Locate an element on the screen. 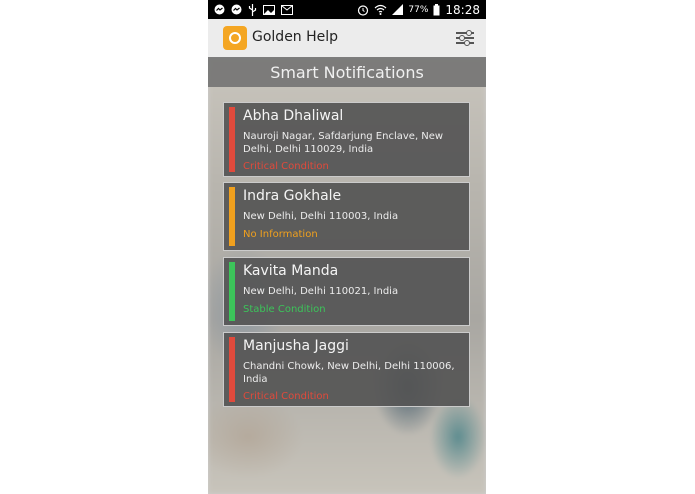  person-name: Abha Dhaliwal is located at coordinates (293, 116).